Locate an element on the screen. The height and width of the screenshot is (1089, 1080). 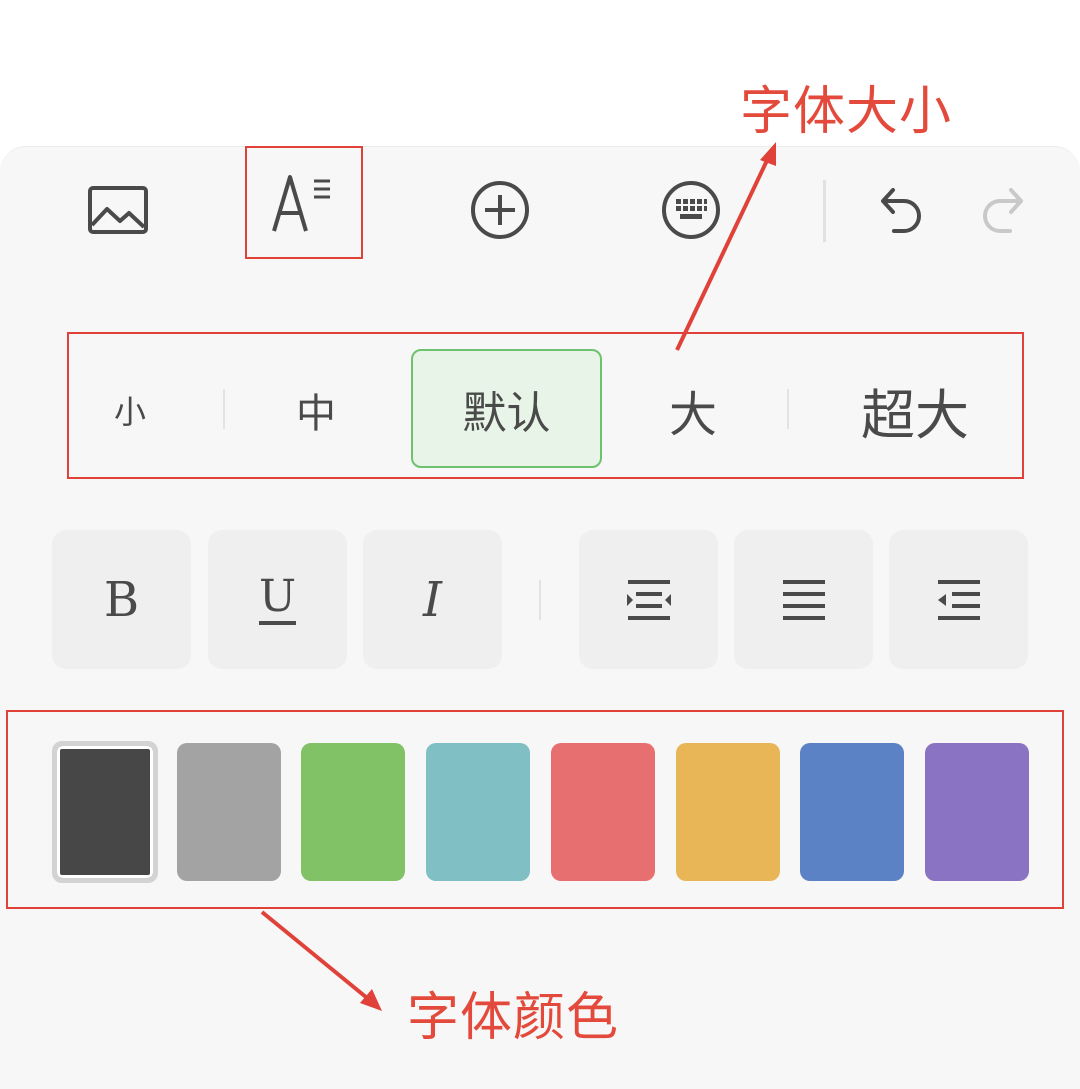
undo-button is located at coordinates (901, 210).